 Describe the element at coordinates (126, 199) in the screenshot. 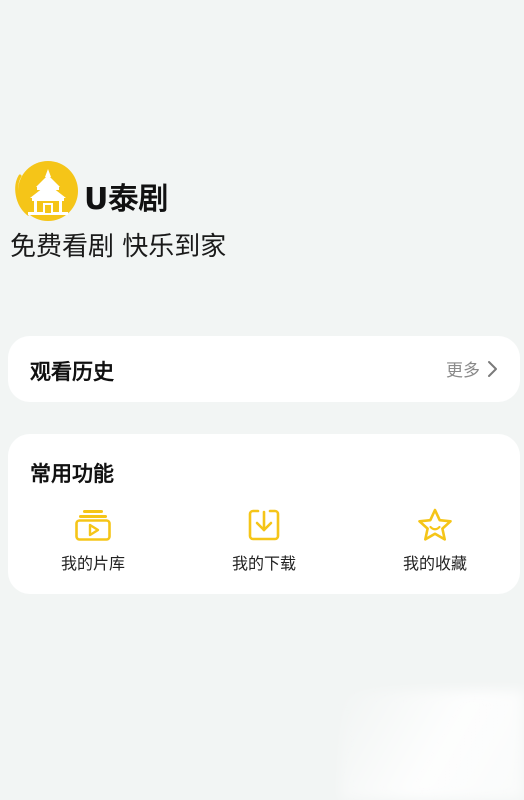

I see `app-name: U泰剧` at that location.